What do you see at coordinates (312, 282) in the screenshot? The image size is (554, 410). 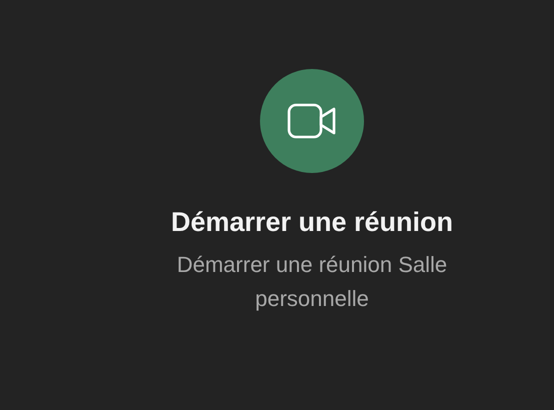 I see `subtitle: Démarrer une réunion Salle personnelle` at bounding box center [312, 282].